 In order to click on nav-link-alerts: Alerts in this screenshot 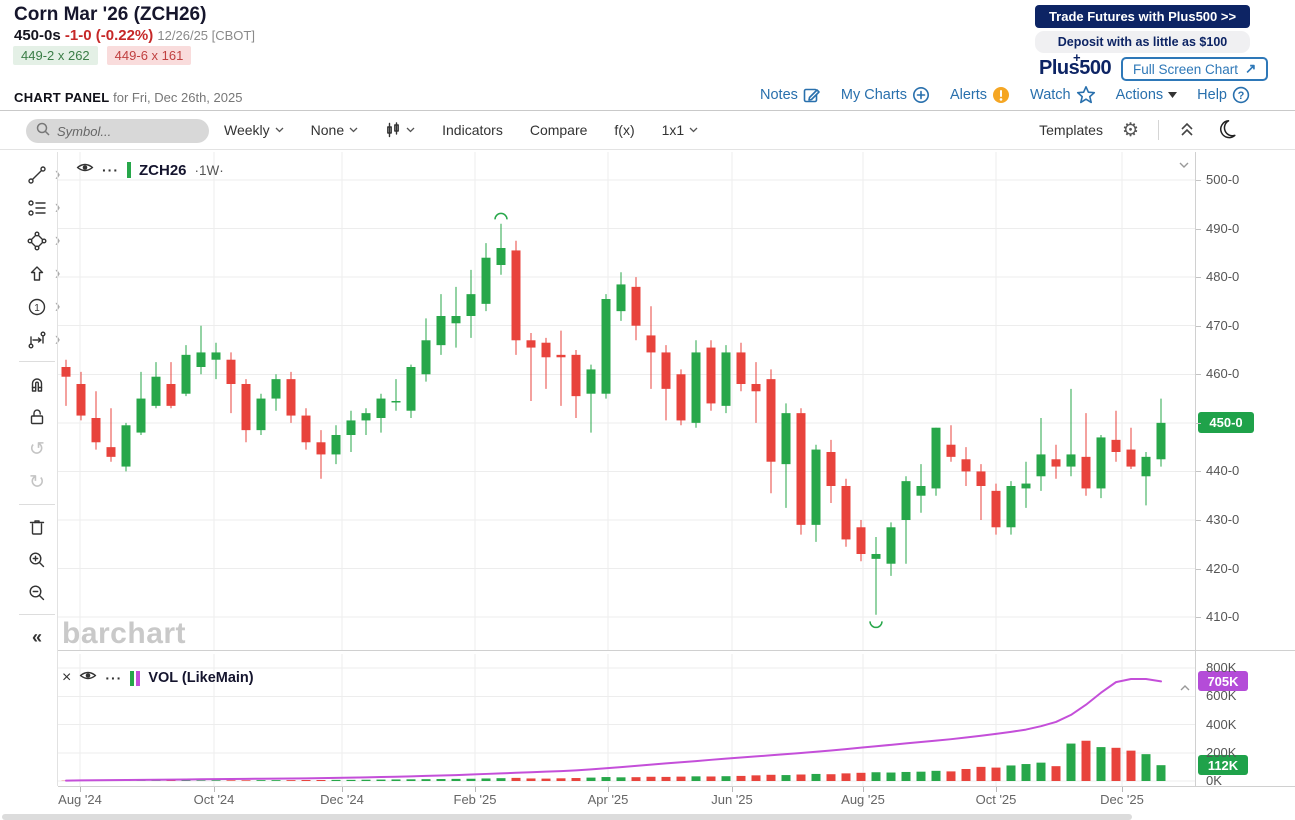, I will do `click(980, 95)`.